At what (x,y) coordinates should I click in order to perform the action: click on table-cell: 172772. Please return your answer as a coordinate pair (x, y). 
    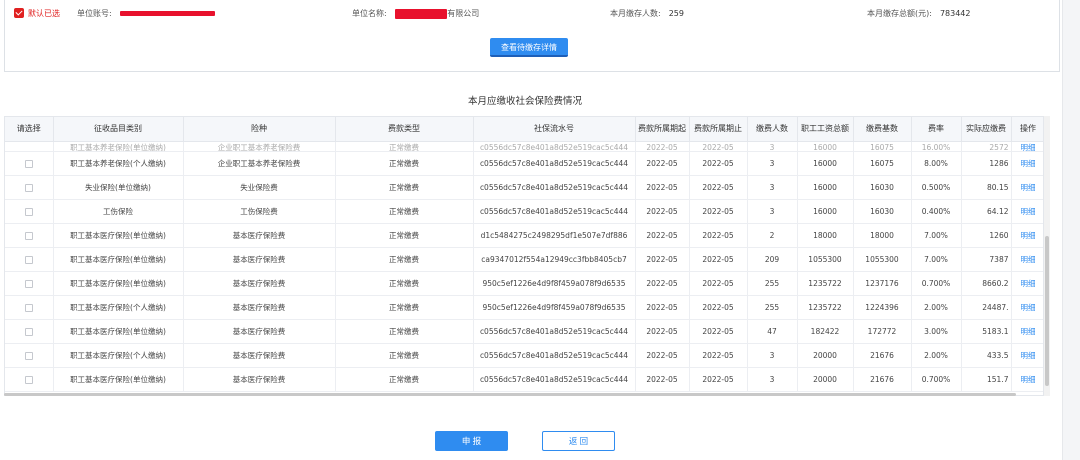
    Looking at the image, I should click on (882, 331).